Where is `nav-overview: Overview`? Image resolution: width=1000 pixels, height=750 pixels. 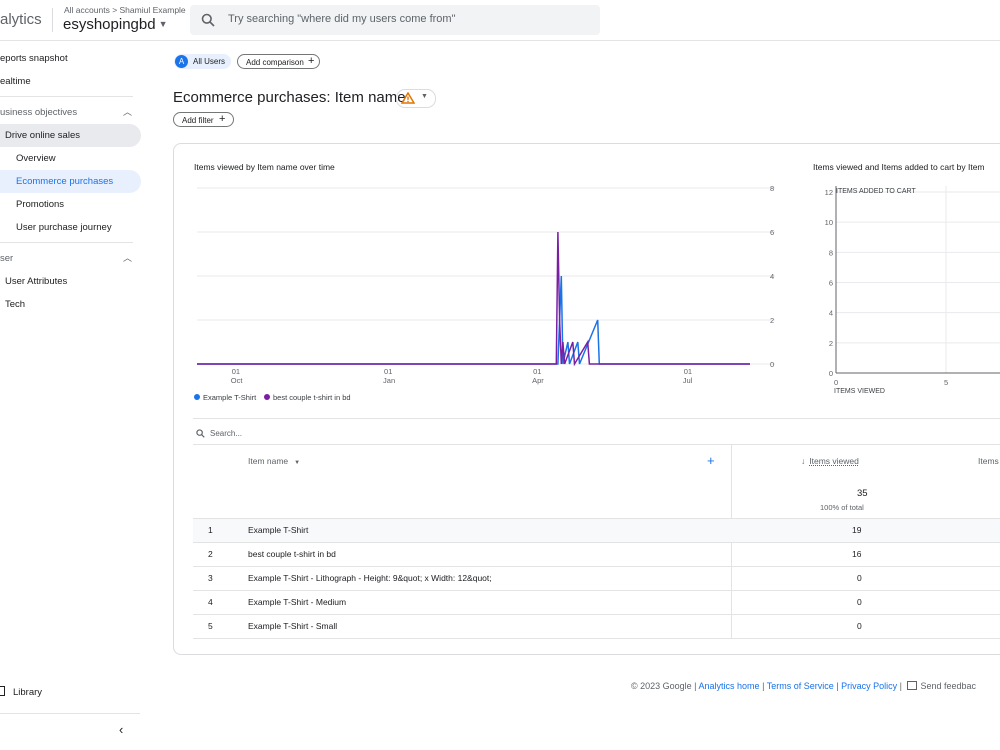 nav-overview: Overview is located at coordinates (36, 158).